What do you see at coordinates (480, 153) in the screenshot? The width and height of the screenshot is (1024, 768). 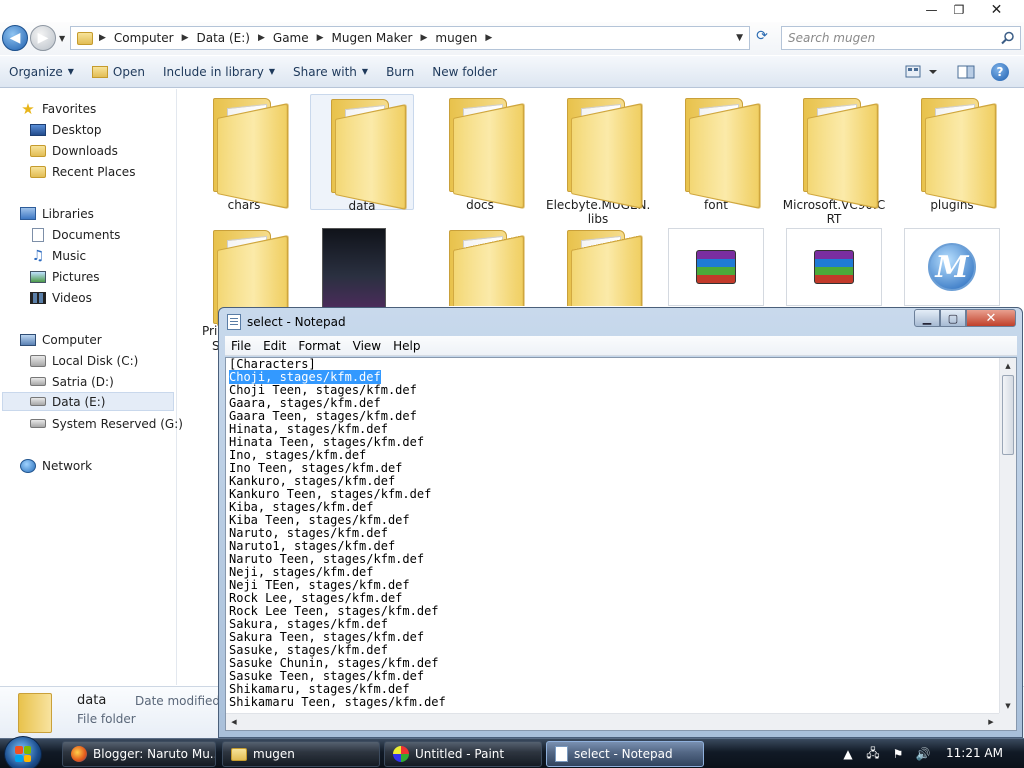 I see `folder-docs: docs` at bounding box center [480, 153].